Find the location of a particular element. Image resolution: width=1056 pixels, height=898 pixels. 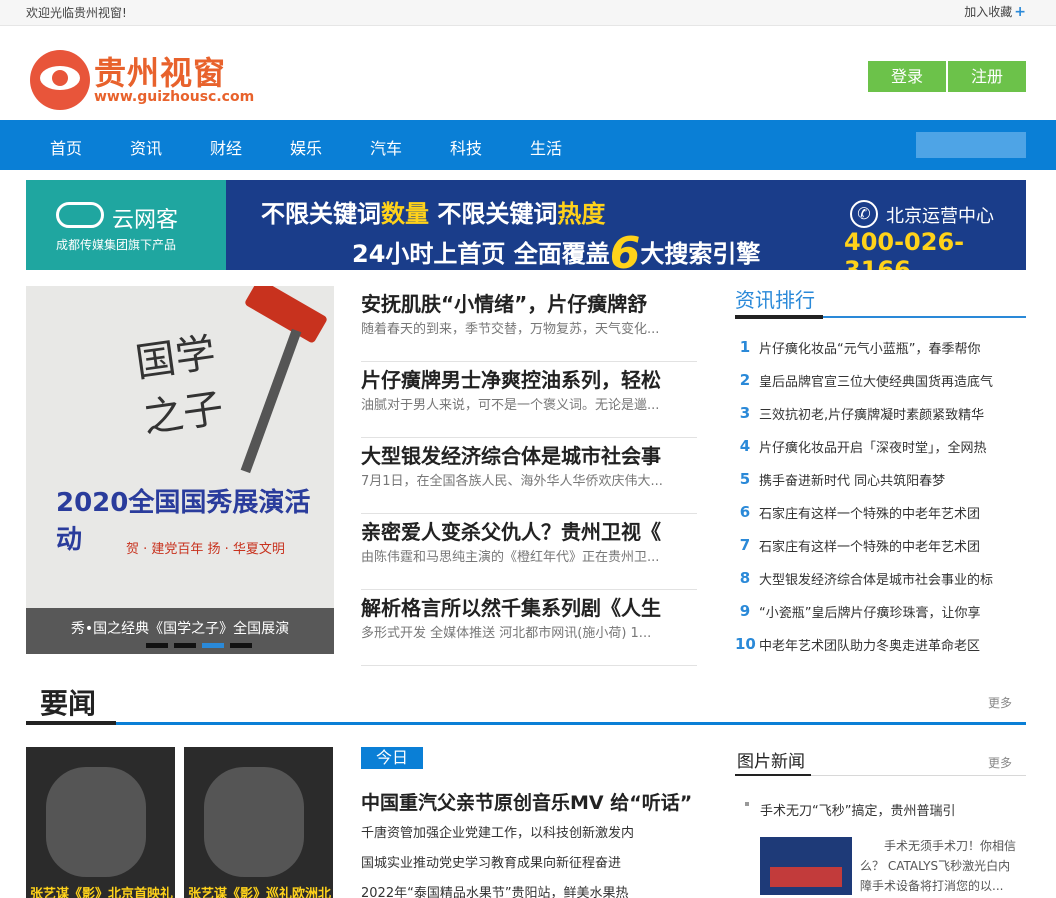

banner-phone-number: 400-026-3166 is located at coordinates (904, 249).